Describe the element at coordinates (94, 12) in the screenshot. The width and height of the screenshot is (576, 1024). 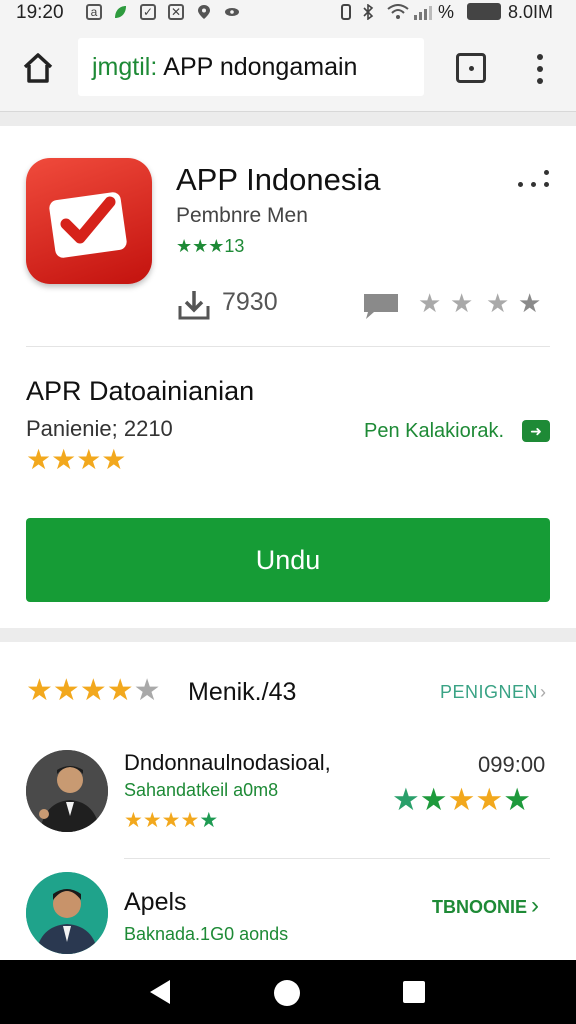
I see `notification-icon: a` at that location.